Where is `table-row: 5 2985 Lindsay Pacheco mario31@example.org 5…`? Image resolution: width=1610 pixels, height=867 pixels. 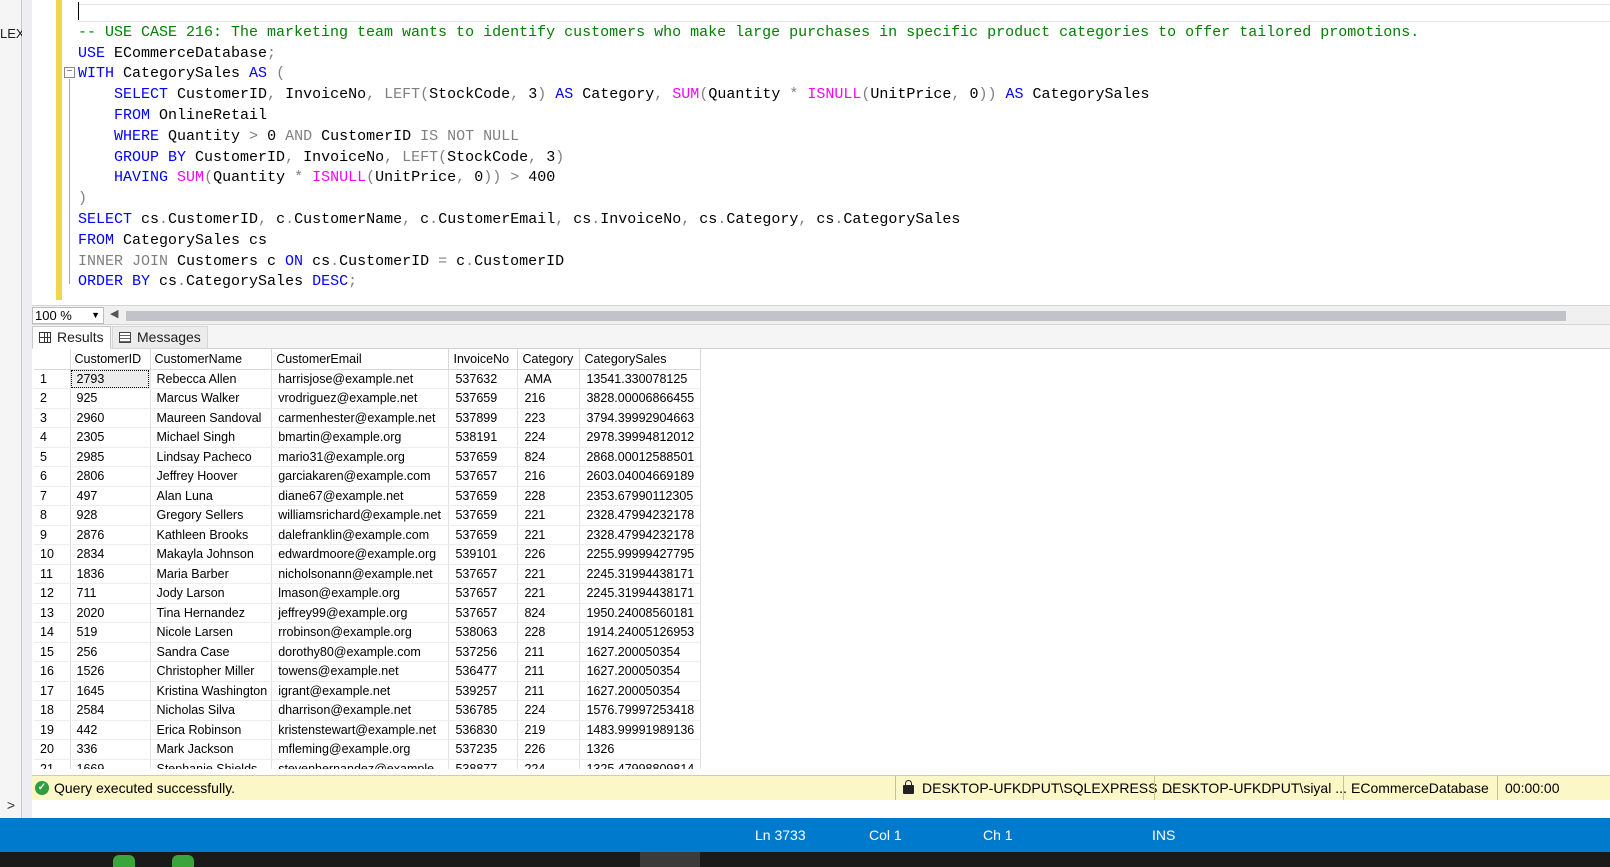 table-row: 5 2985 Lindsay Pacheco mario31@example.org 5… is located at coordinates (368, 457).